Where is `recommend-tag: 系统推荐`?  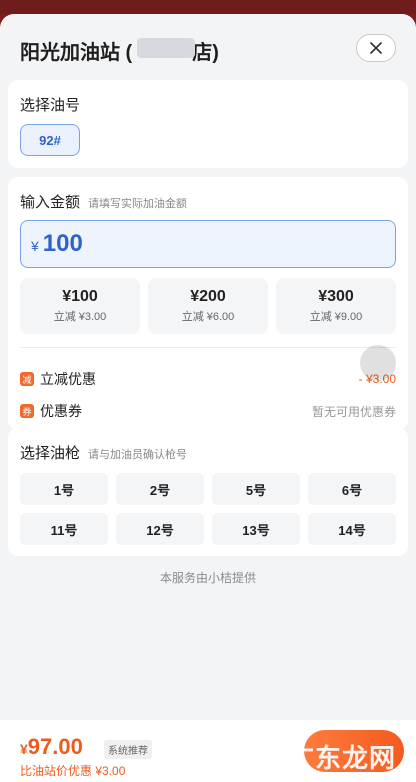
recommend-tag: 系统推荐 is located at coordinates (128, 749).